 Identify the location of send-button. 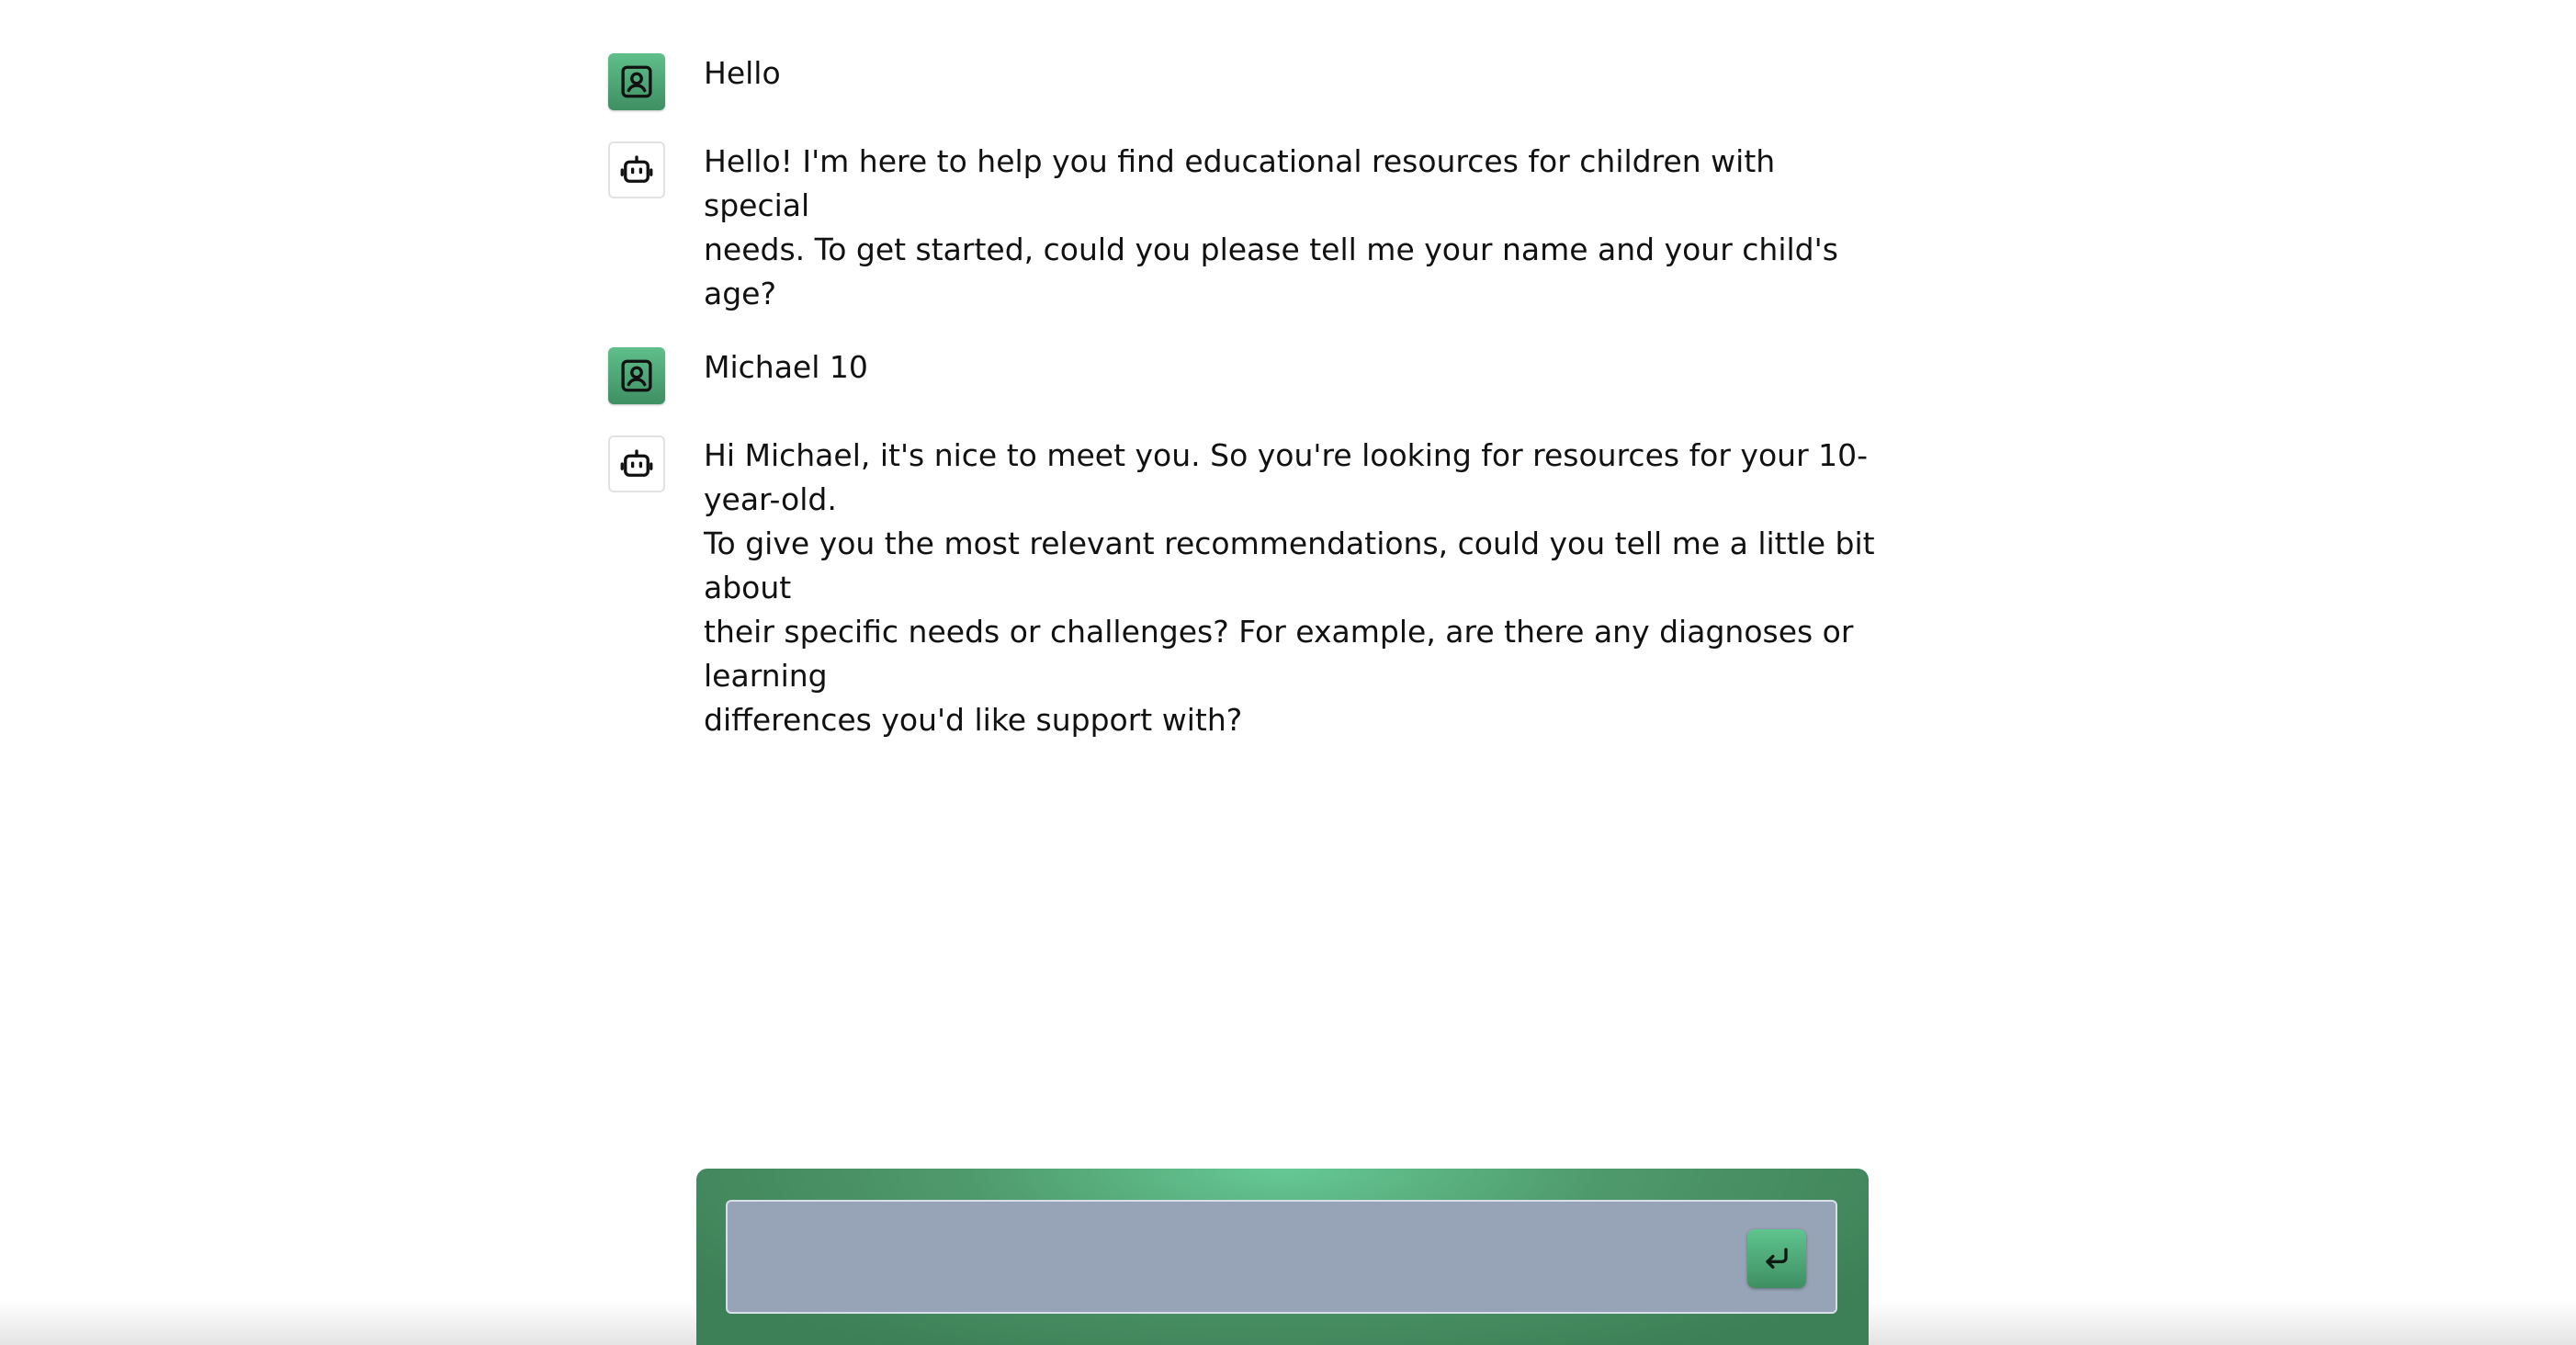
(1776, 1258).